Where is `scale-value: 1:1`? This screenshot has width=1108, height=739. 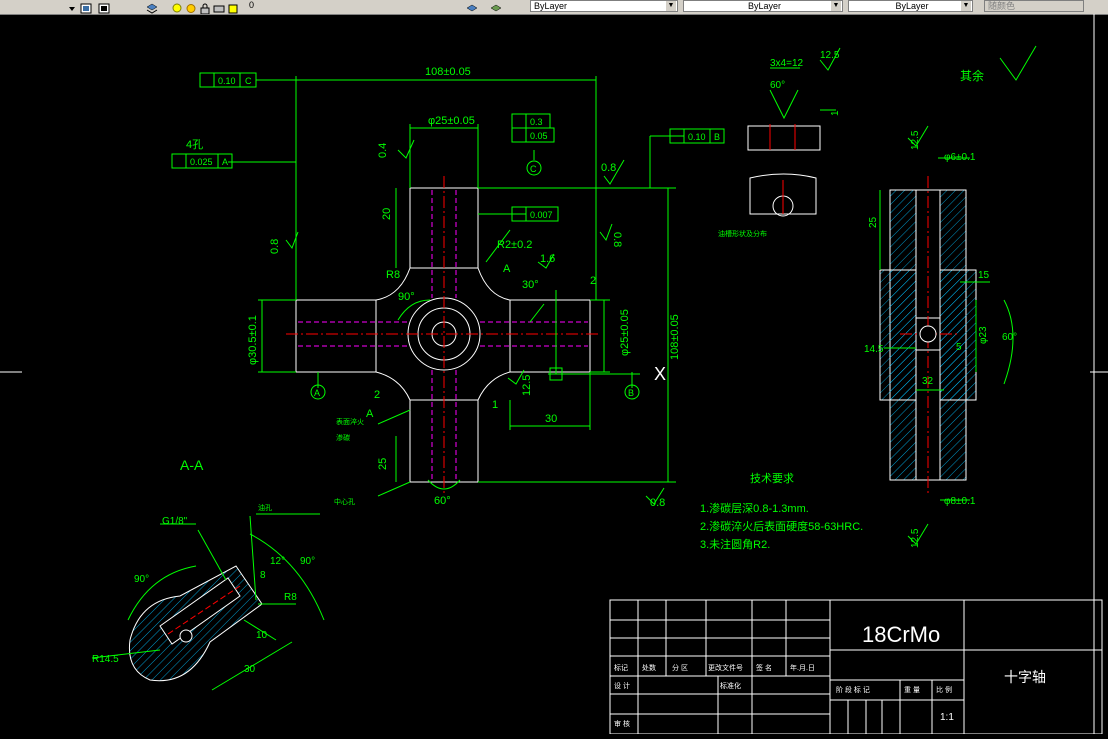
scale-value: 1:1 is located at coordinates (947, 717).